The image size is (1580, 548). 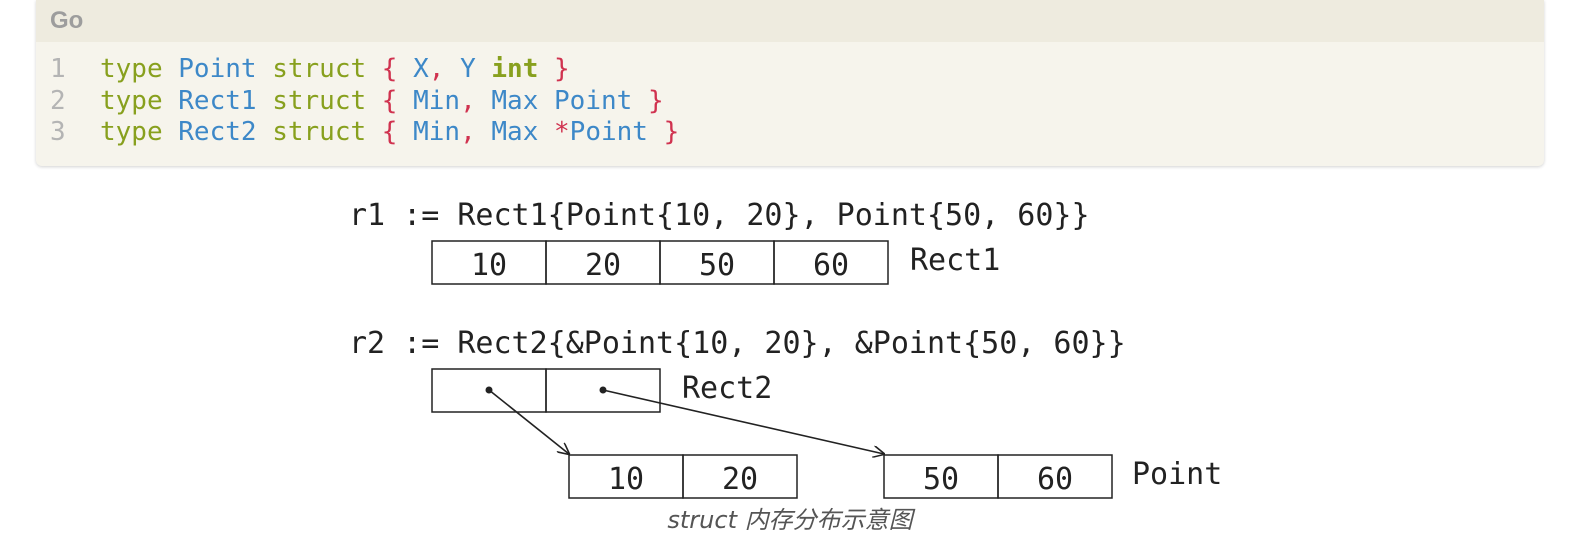 I want to click on figure-caption: struct 内存分布示意图, so click(x=790, y=520).